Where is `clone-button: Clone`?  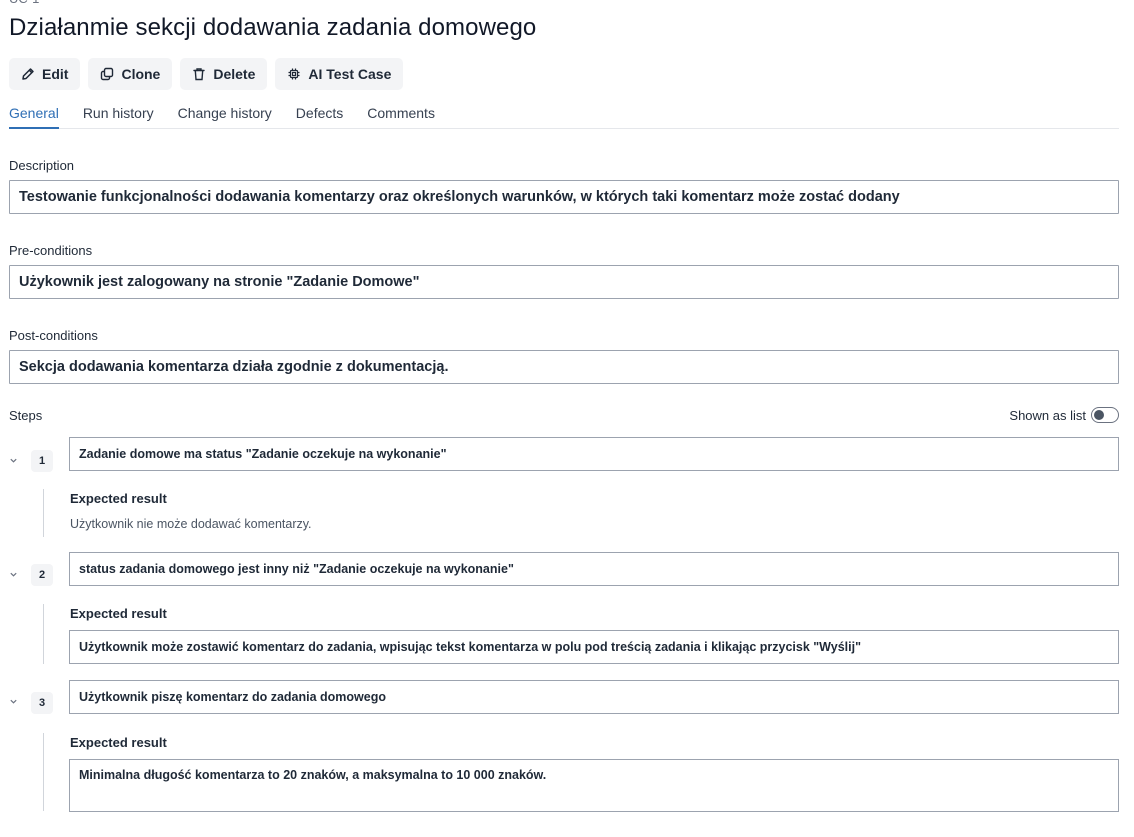
clone-button: Clone is located at coordinates (130, 74).